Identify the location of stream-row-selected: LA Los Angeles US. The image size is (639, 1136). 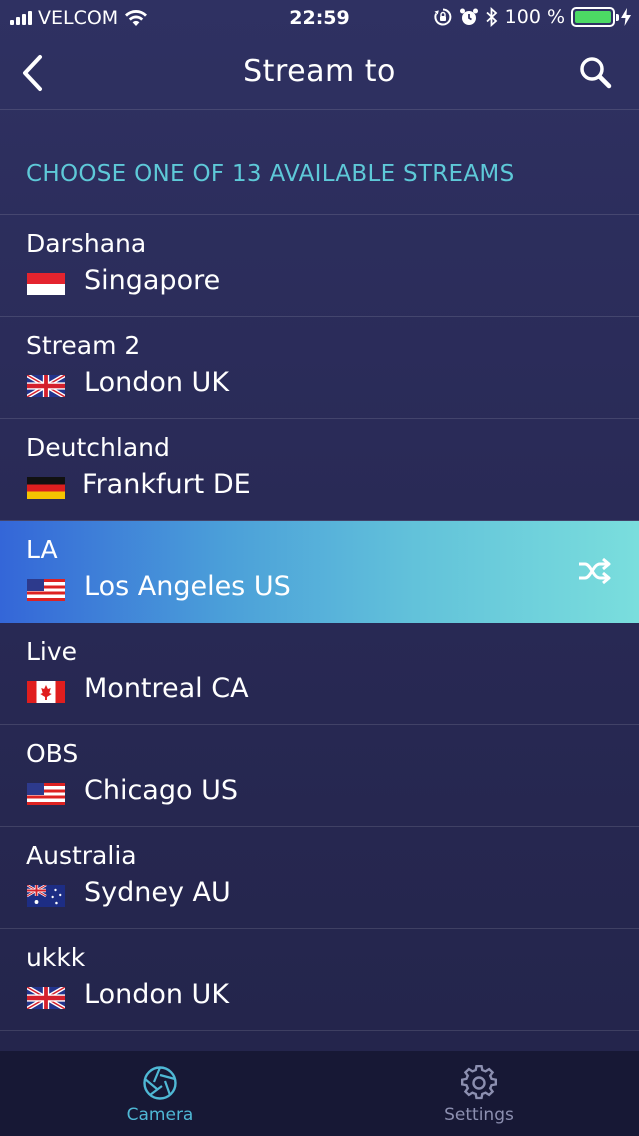
(319, 572).